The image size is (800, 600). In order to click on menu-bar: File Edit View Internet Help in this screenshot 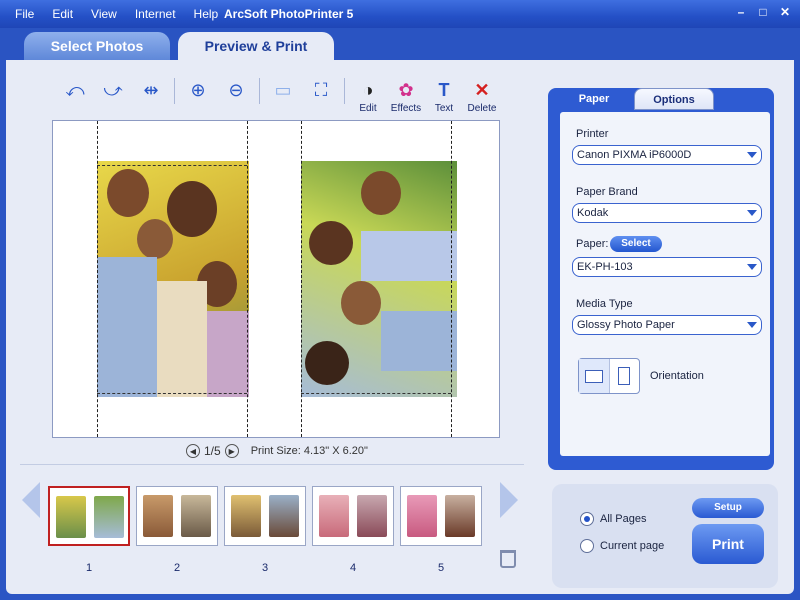, I will do `click(116, 14)`.